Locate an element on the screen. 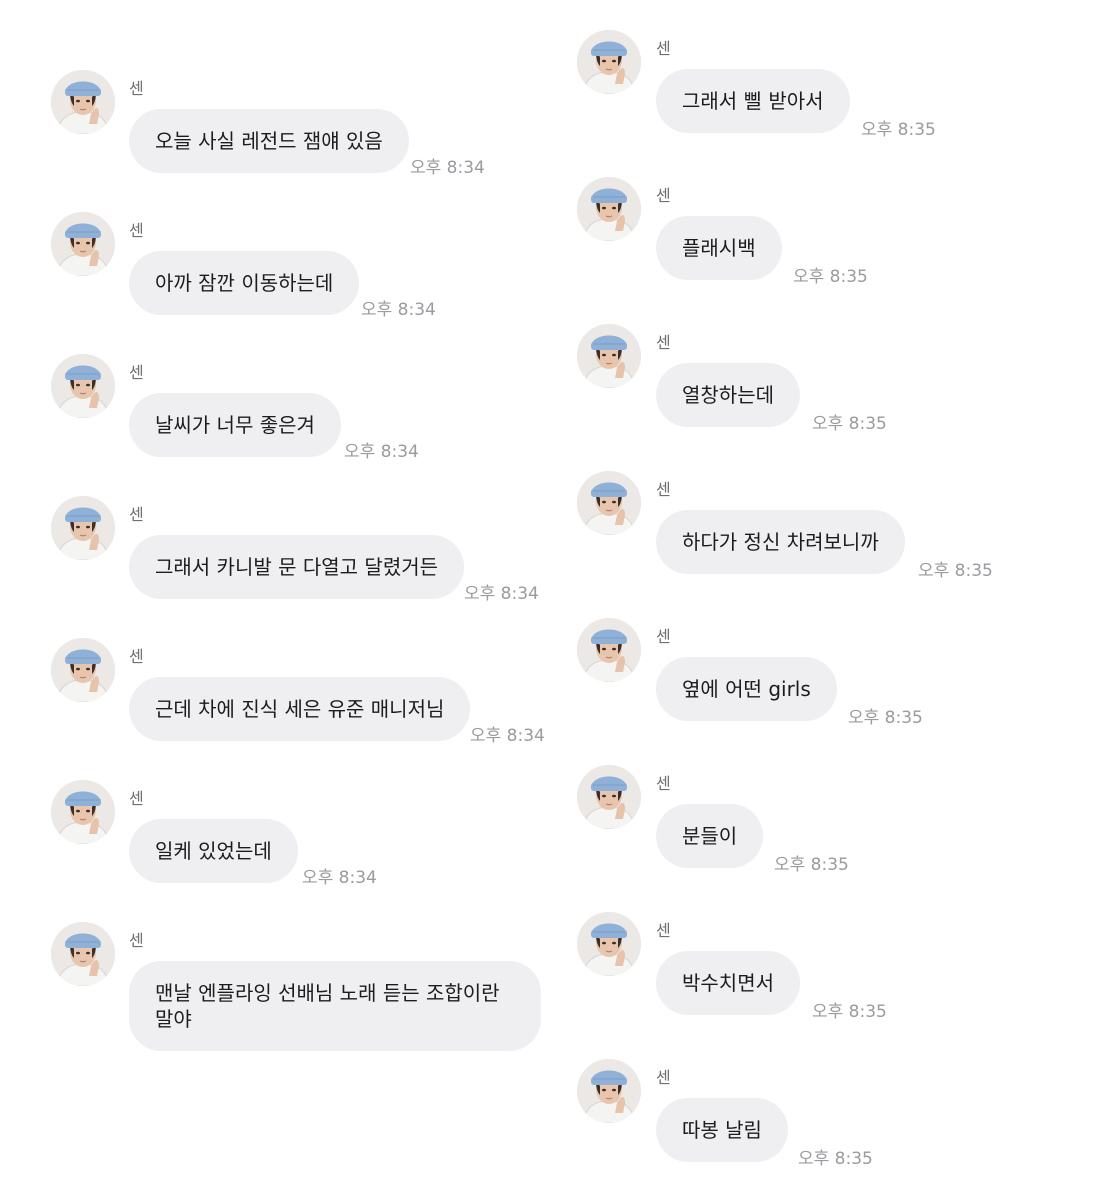  message-bubble: 아까 잠깐 이동하는데 is located at coordinates (244, 283).